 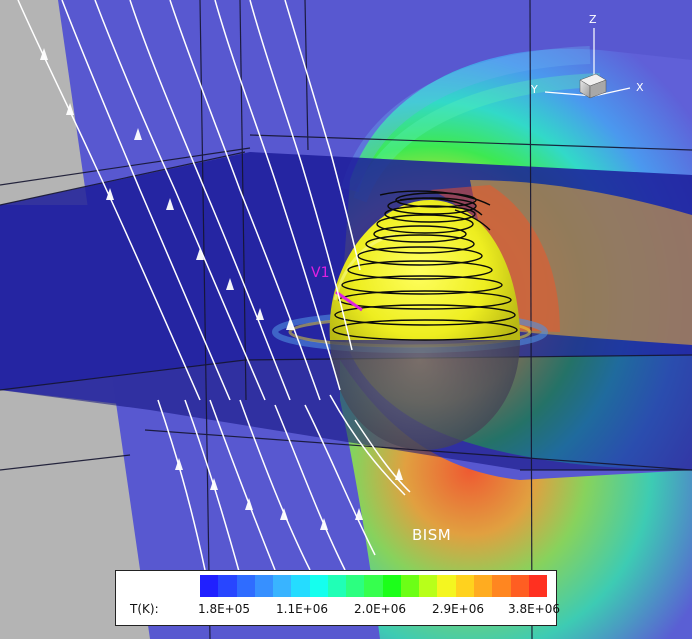 I want to click on x-axis-label: X, so click(x=640, y=87).